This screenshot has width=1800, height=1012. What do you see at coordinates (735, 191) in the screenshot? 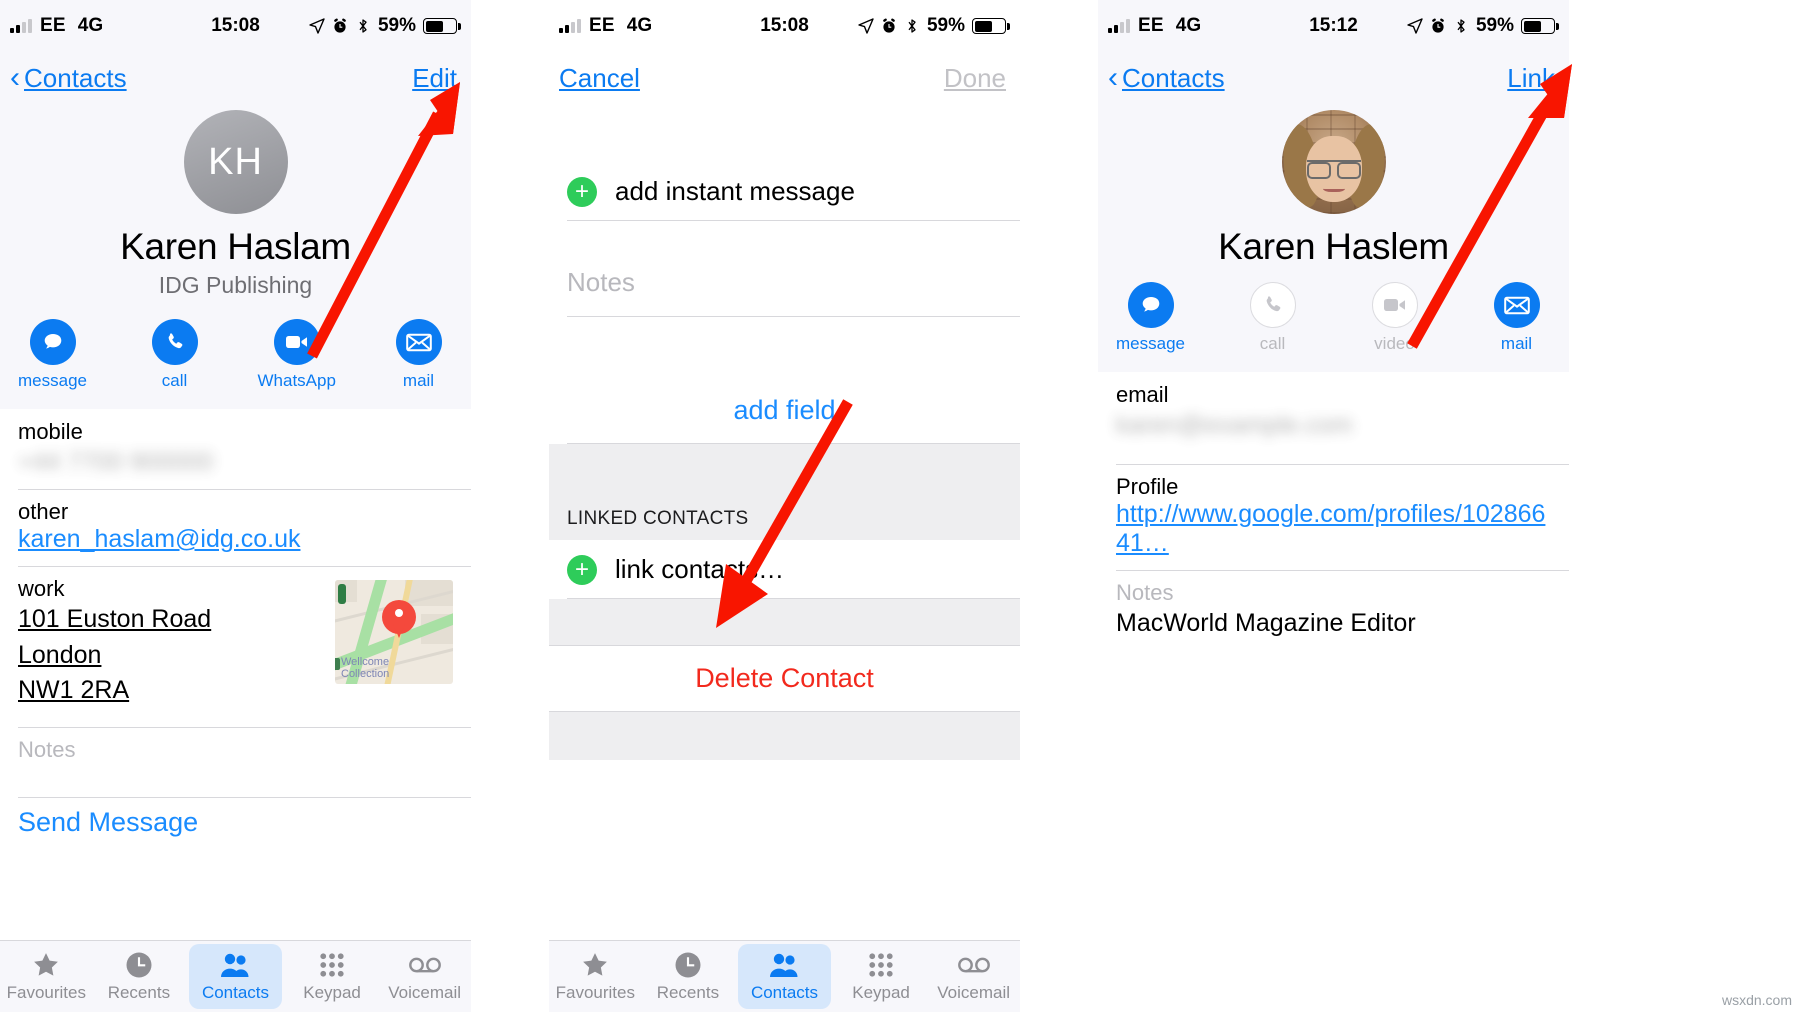
I see `add-instant-message-label: add instant message` at bounding box center [735, 191].